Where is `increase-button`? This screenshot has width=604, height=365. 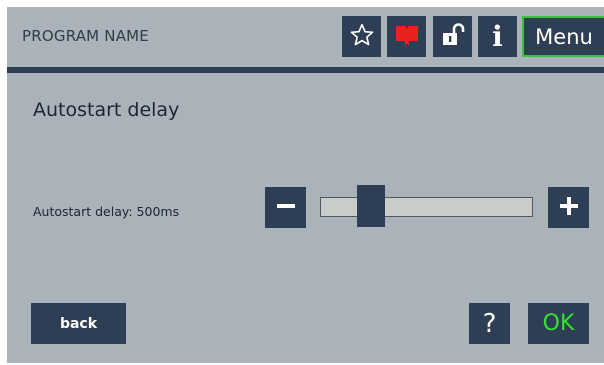
increase-button is located at coordinates (568, 207).